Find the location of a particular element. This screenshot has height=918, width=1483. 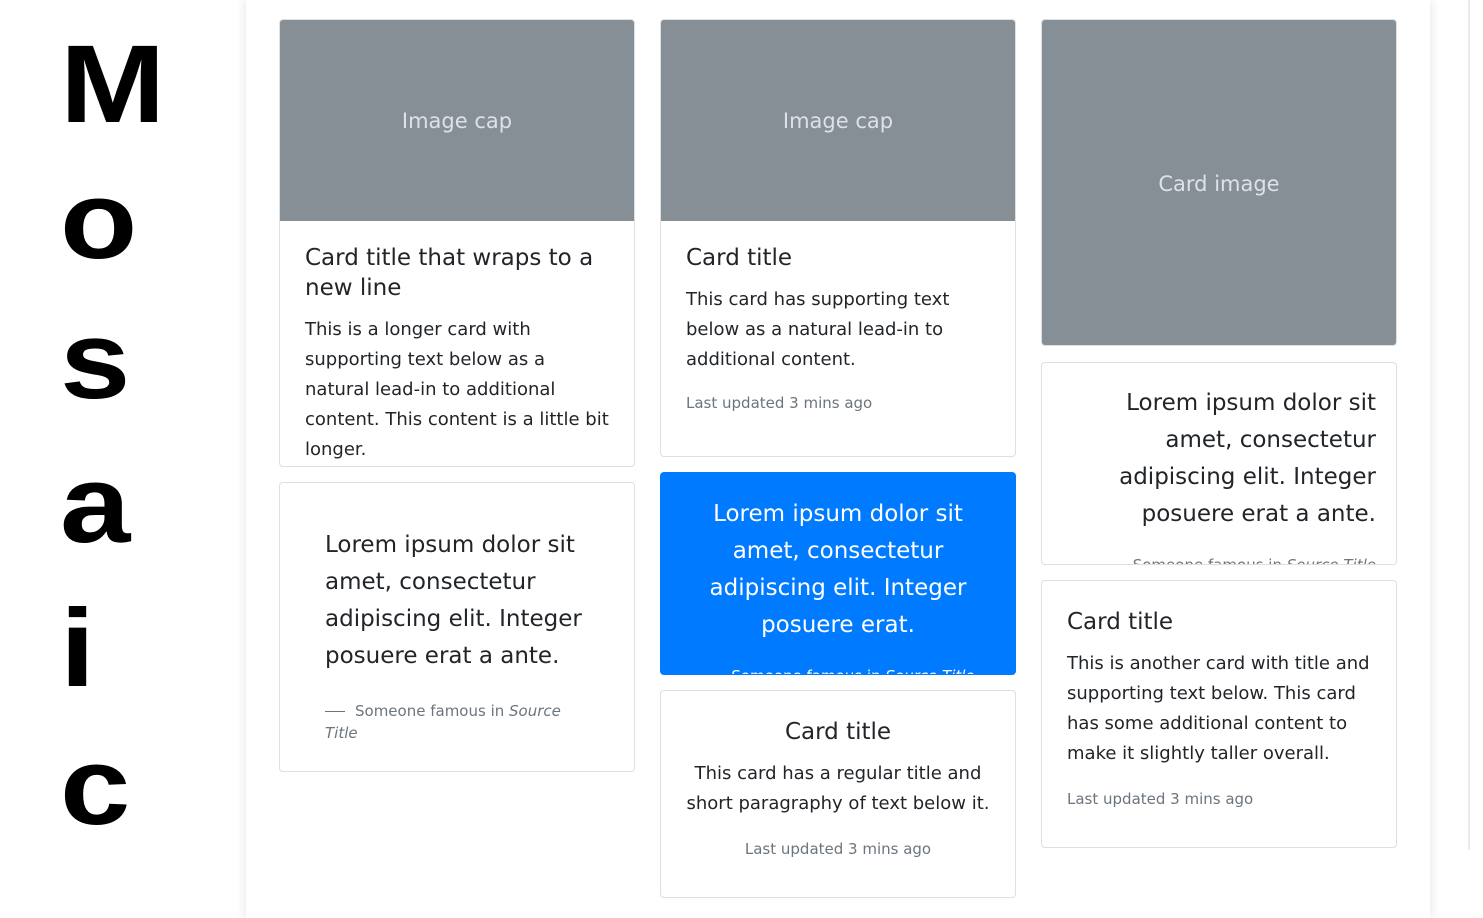

logo-letter-m: M is located at coordinates (113, 84).